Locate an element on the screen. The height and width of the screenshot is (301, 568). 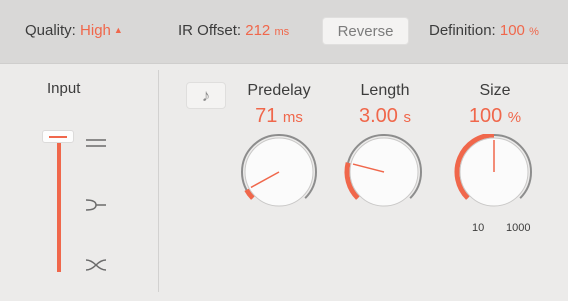
size-scale-max: 1000 is located at coordinates (518, 228).